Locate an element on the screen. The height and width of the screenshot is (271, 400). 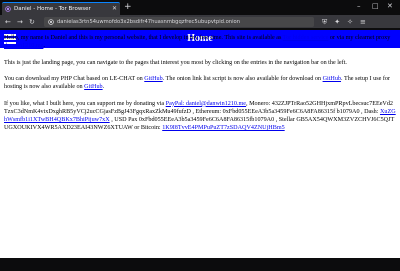
new-tab-icon: + is located at coordinates (128, 7).